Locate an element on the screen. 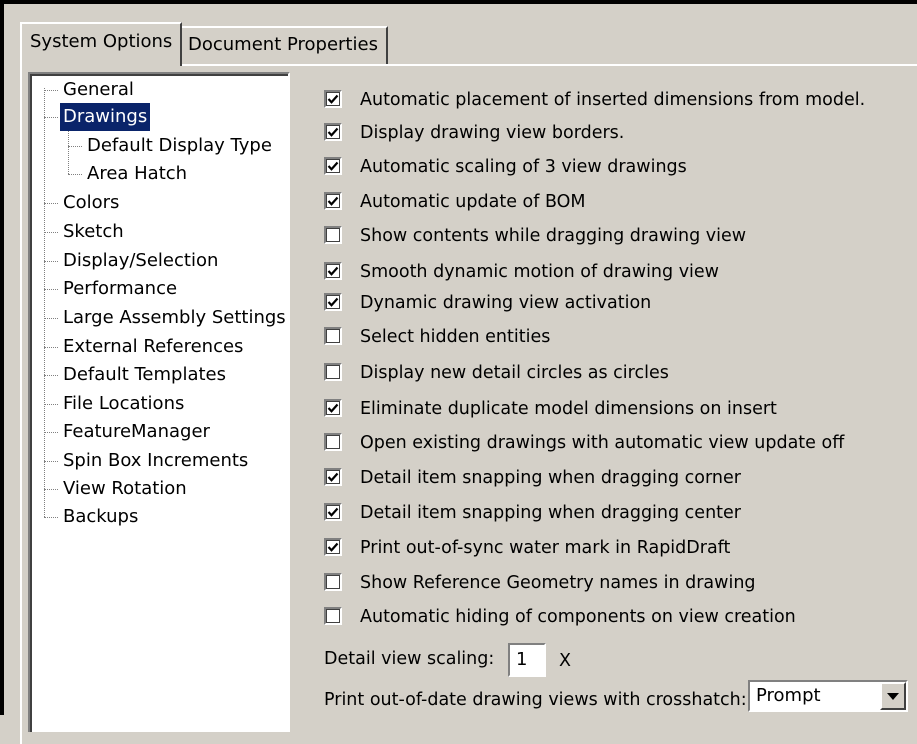 Image resolution: width=917 pixels, height=744 pixels. tab-system-options: System Options is located at coordinates (101, 44).